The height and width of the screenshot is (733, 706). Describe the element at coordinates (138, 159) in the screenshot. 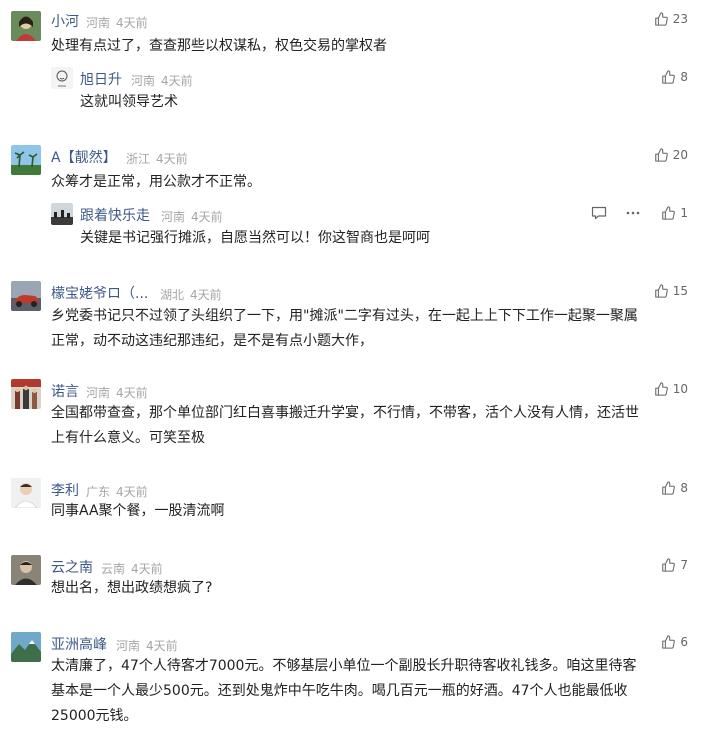

I see `comment-region: 浙江` at that location.